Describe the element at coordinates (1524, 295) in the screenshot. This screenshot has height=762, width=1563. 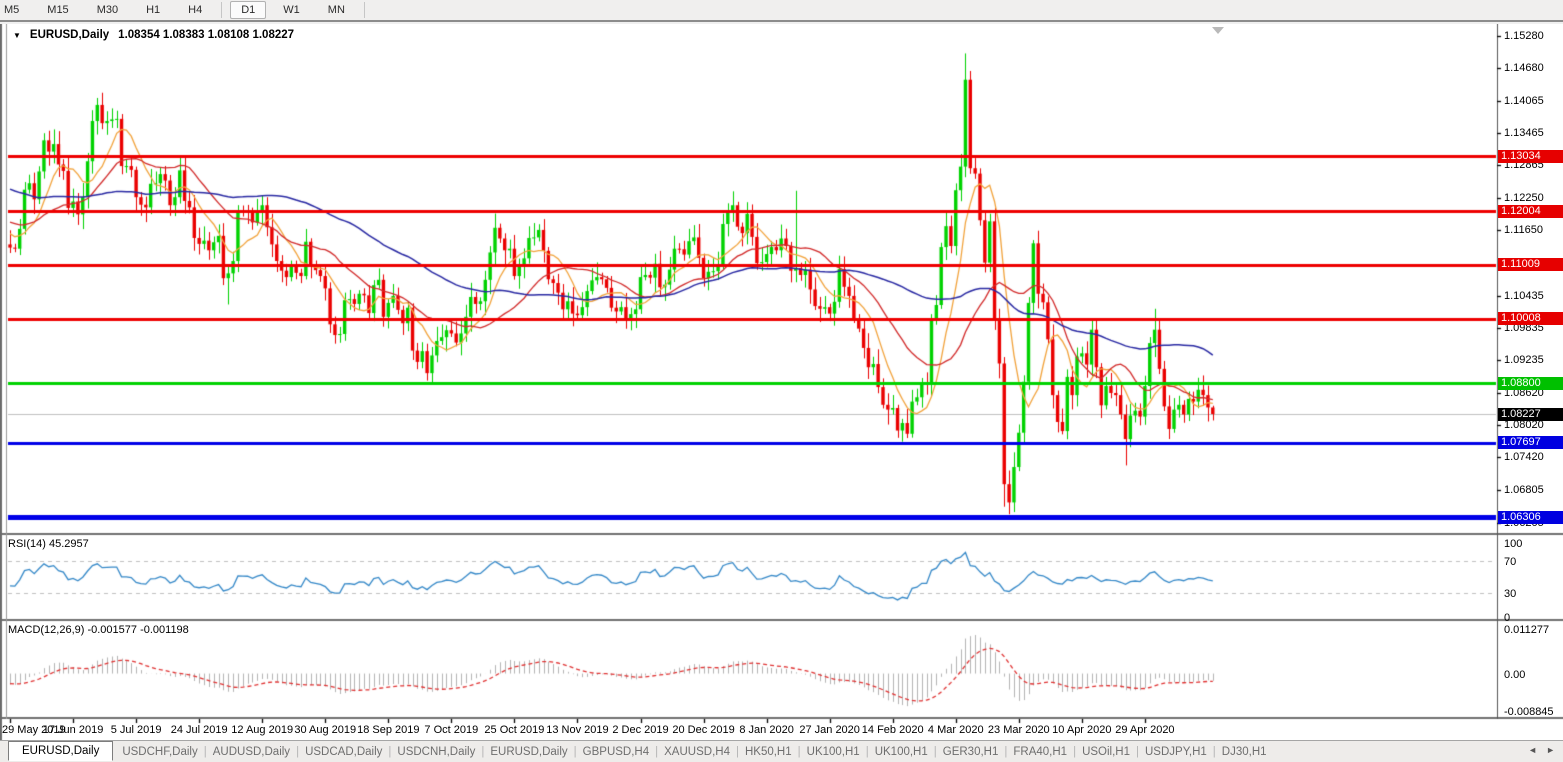
I see `price-axis-label: 1.10435` at that location.